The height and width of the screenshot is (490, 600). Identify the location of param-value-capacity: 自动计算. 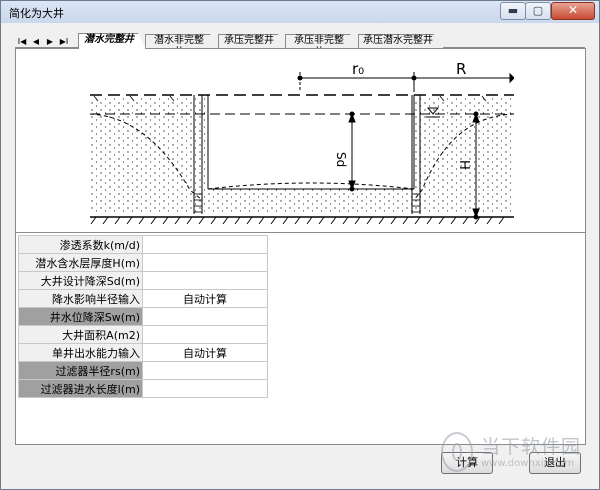
(205, 352).